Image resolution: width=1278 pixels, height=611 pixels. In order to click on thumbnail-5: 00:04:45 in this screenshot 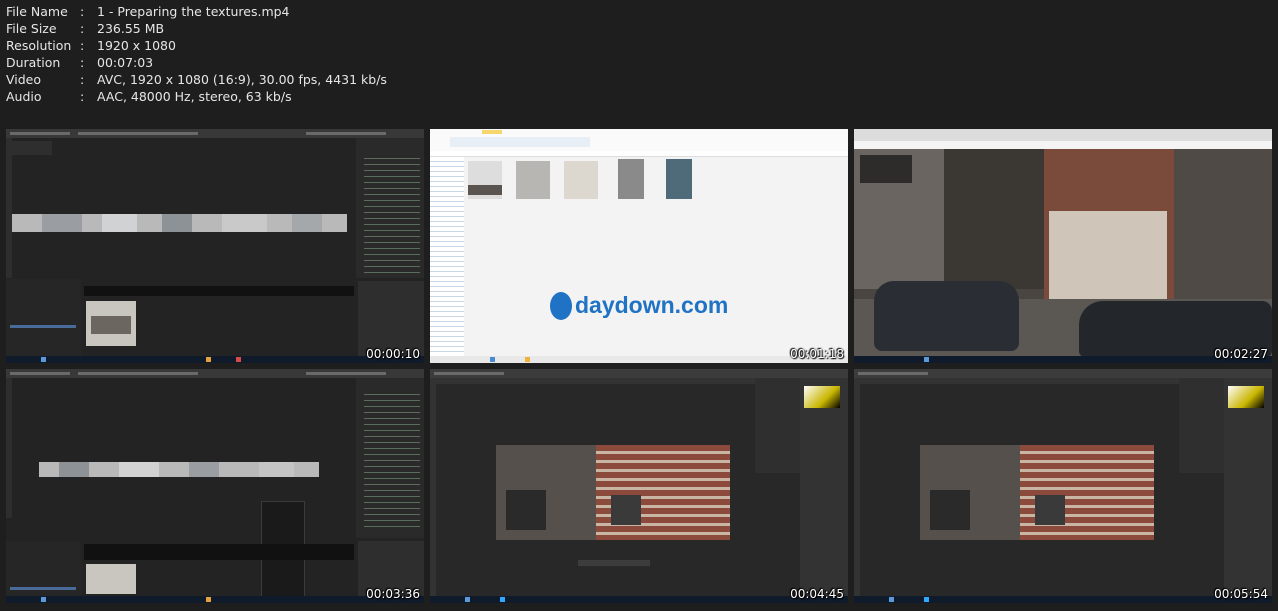, I will do `click(639, 486)`.